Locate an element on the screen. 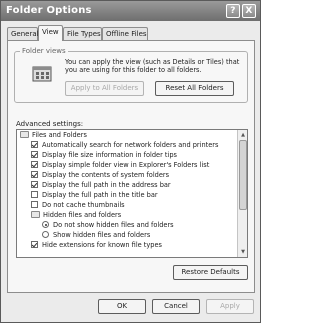 The image size is (320, 323). checkbox-cache-thumbnails: Do not cache thumbnails is located at coordinates (78, 205).